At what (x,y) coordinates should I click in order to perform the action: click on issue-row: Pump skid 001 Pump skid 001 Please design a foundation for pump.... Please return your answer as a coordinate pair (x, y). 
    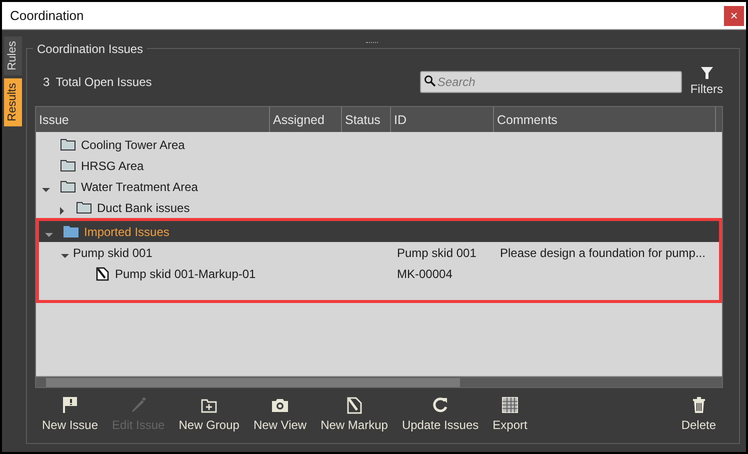
    Looking at the image, I should click on (379, 252).